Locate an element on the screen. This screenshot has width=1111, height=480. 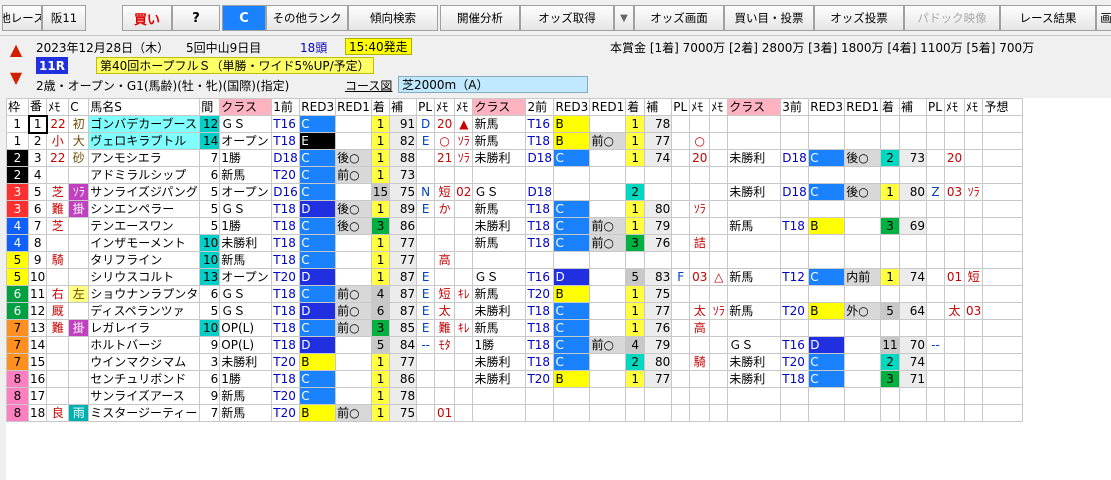
column-header-25: 3前 is located at coordinates (795, 107).